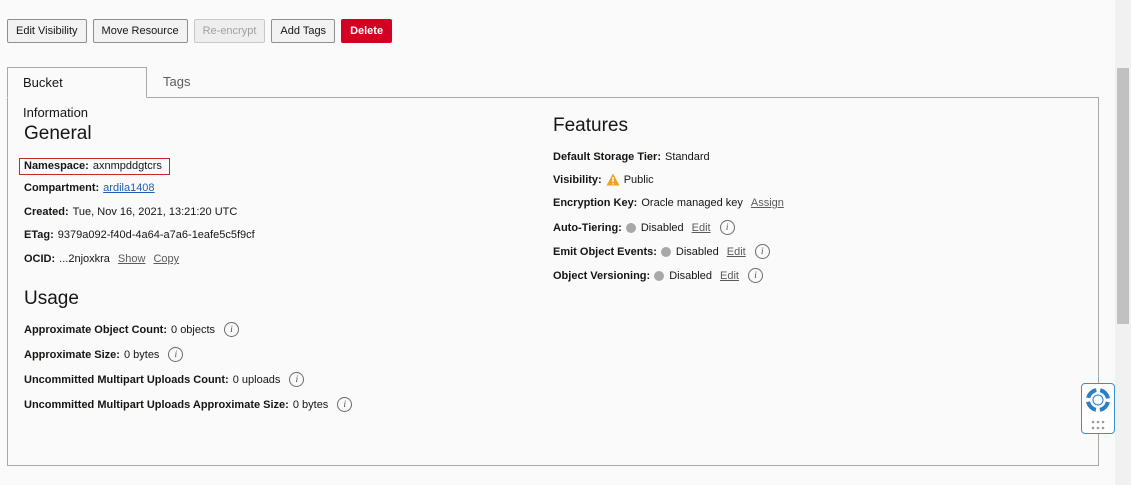 Image resolution: width=1131 pixels, height=485 pixels. Describe the element at coordinates (1098, 425) in the screenshot. I see `drag-grip-icon` at that location.